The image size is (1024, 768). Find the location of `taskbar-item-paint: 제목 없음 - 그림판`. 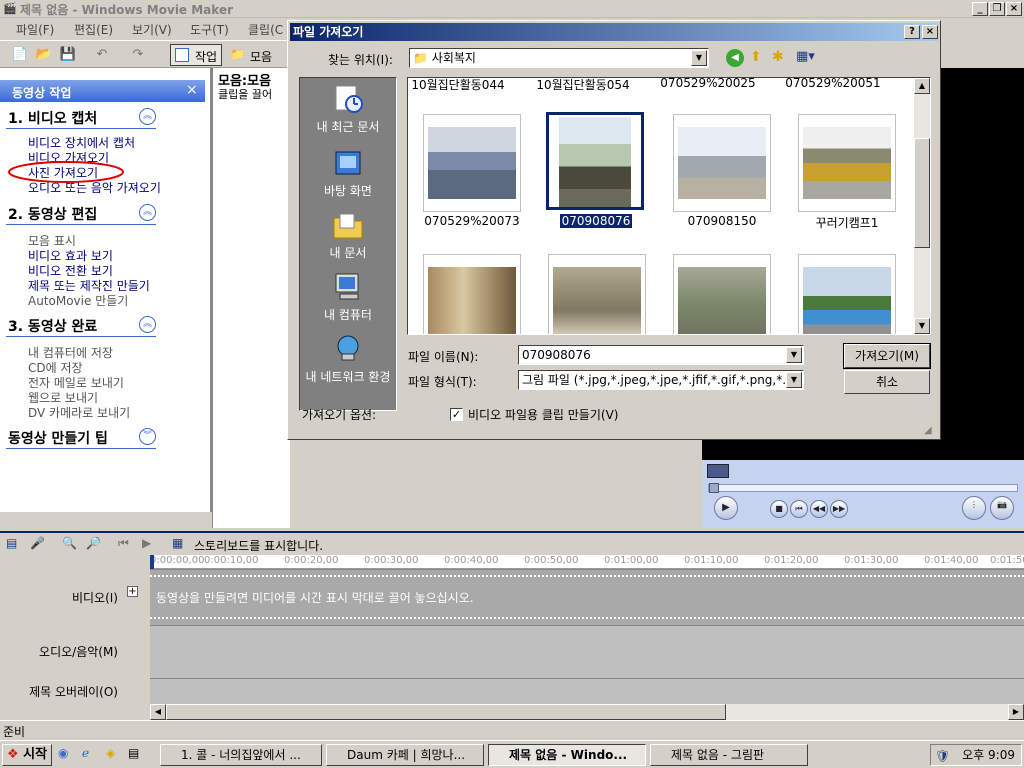

taskbar-item-paint: 제목 없음 - 그림판 is located at coordinates (729, 755).